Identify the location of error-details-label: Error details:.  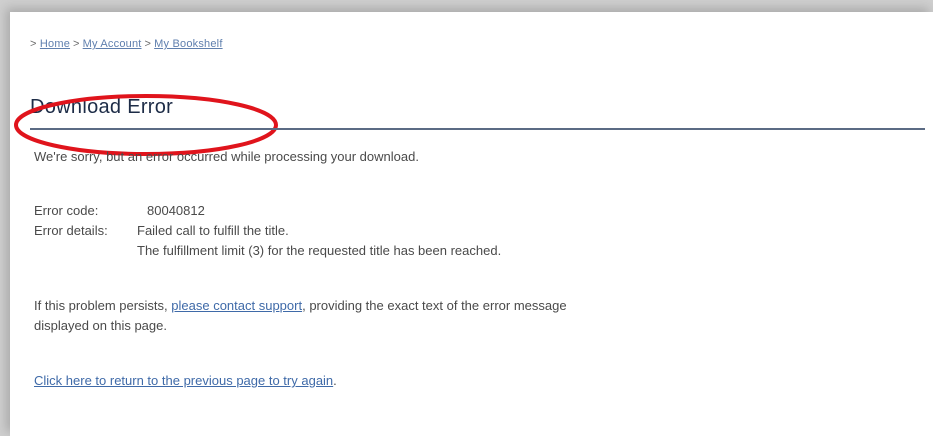
(71, 230).